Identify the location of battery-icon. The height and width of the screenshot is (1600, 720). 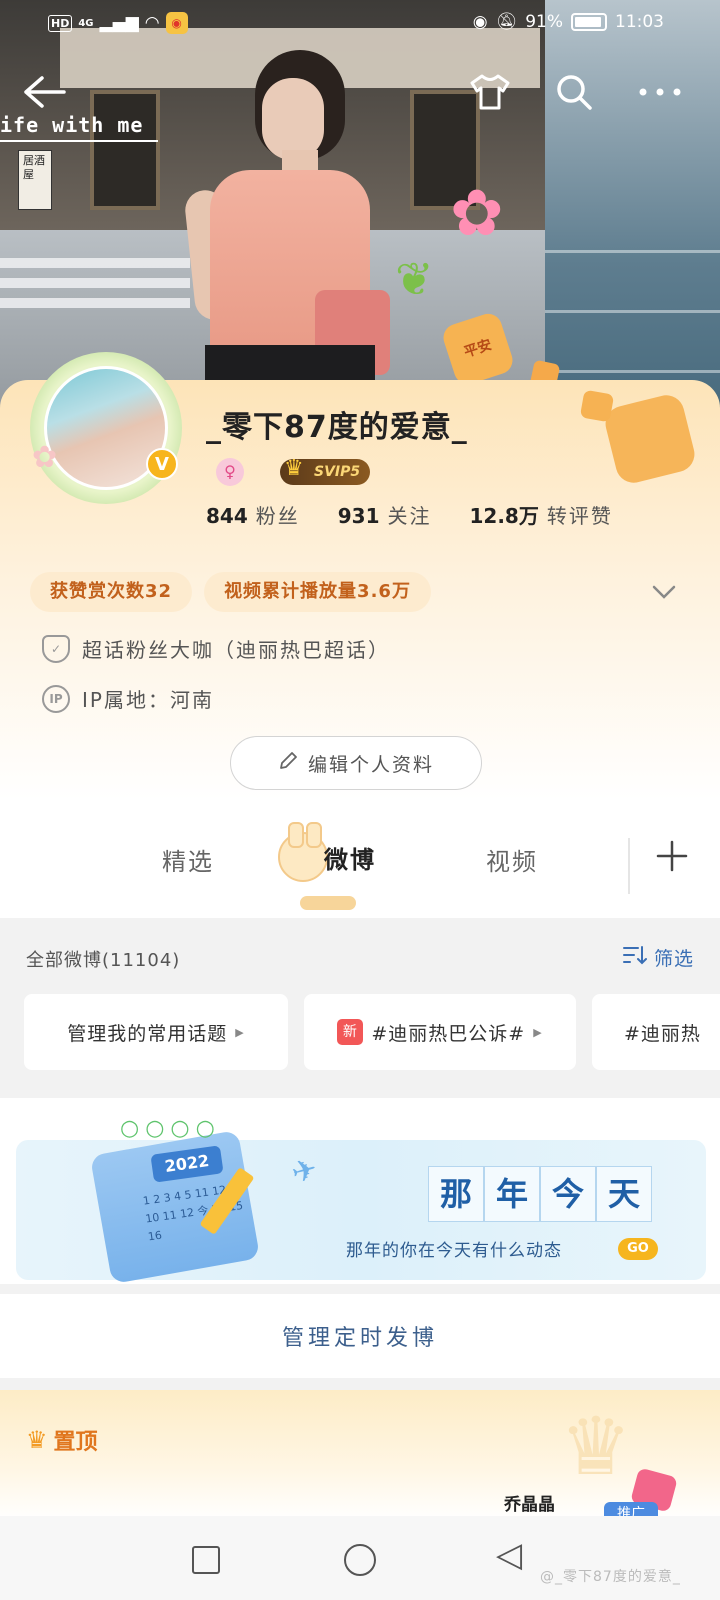
(589, 22).